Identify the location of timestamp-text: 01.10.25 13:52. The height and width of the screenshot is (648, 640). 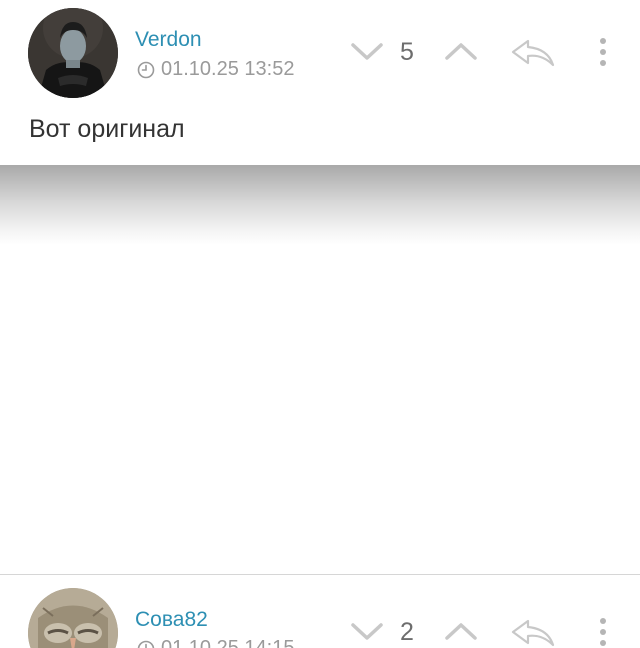
(228, 69).